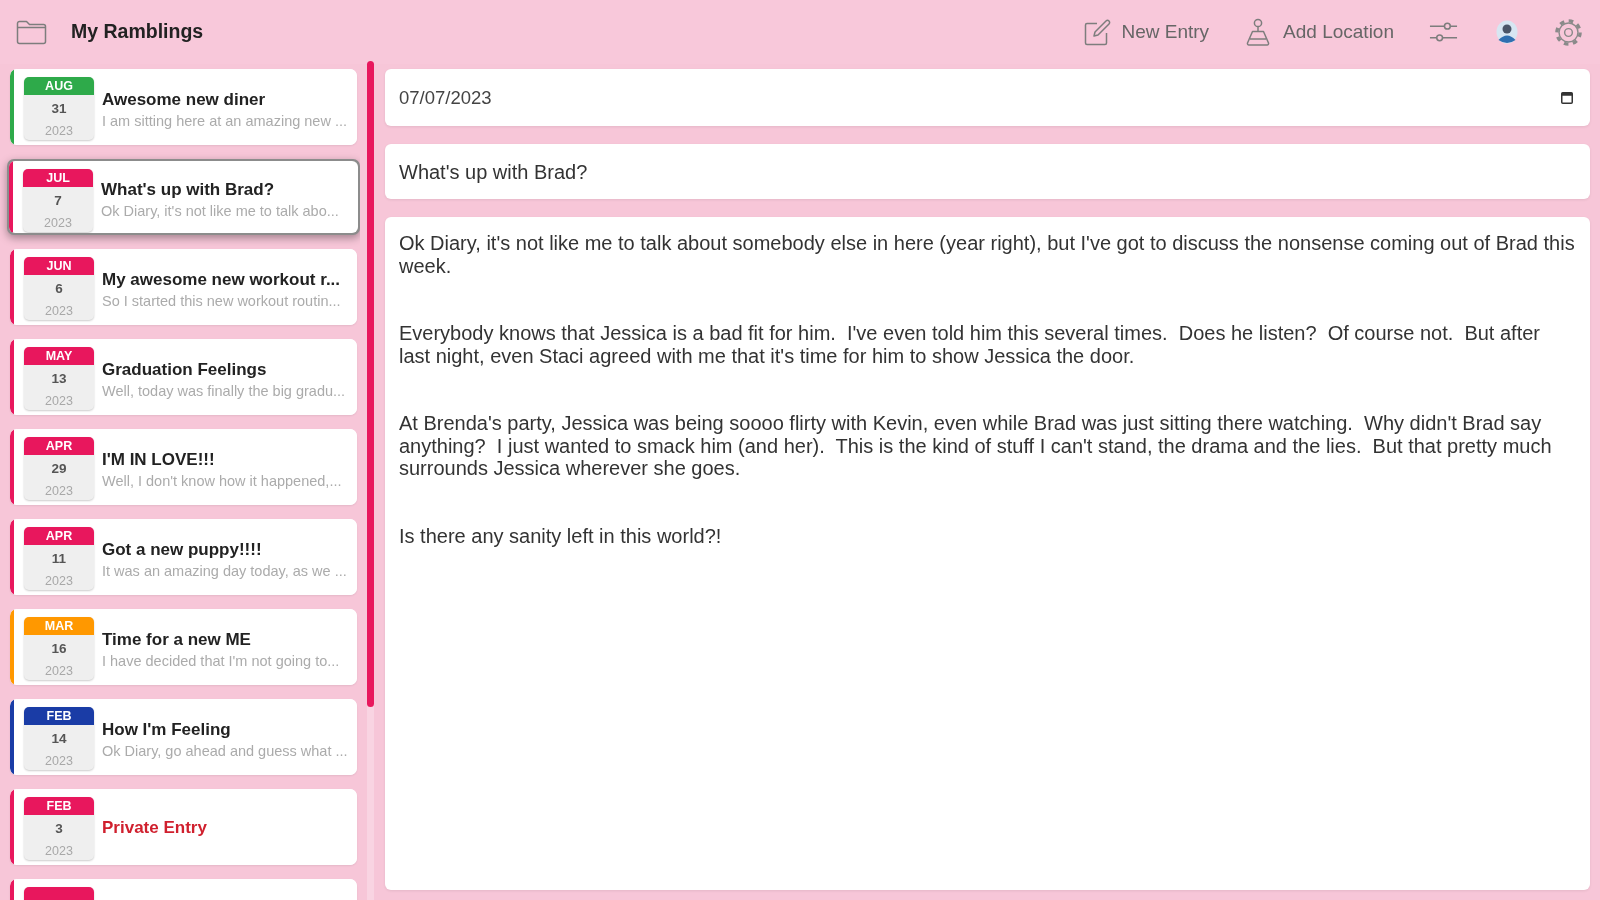 Image resolution: width=1600 pixels, height=900 pixels. Describe the element at coordinates (1567, 97) in the screenshot. I see `calendar-icon` at that location.